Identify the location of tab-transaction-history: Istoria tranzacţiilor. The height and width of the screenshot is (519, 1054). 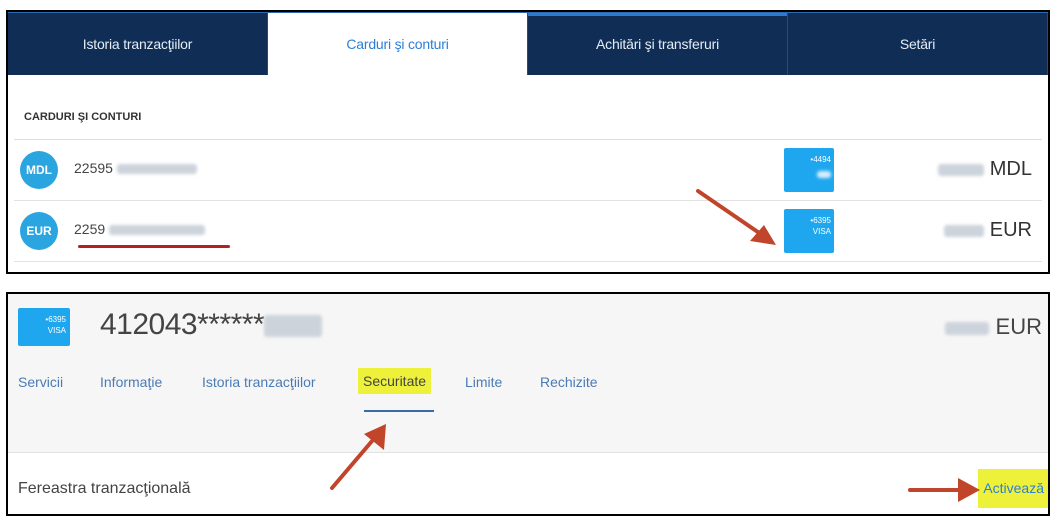
(138, 44).